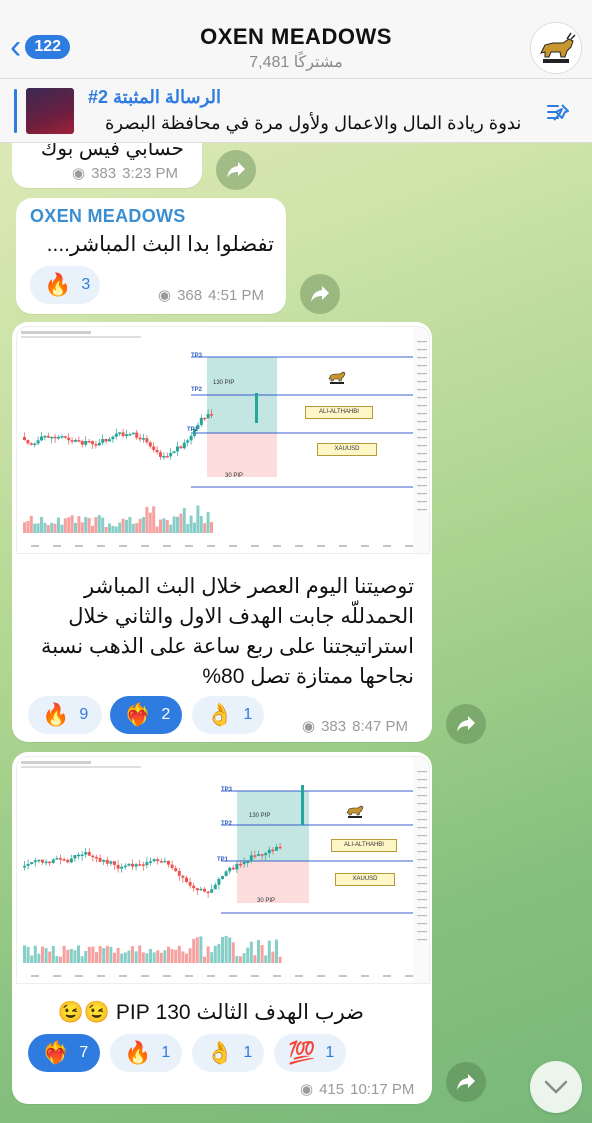  I want to click on reaction-count: 9, so click(84, 714).